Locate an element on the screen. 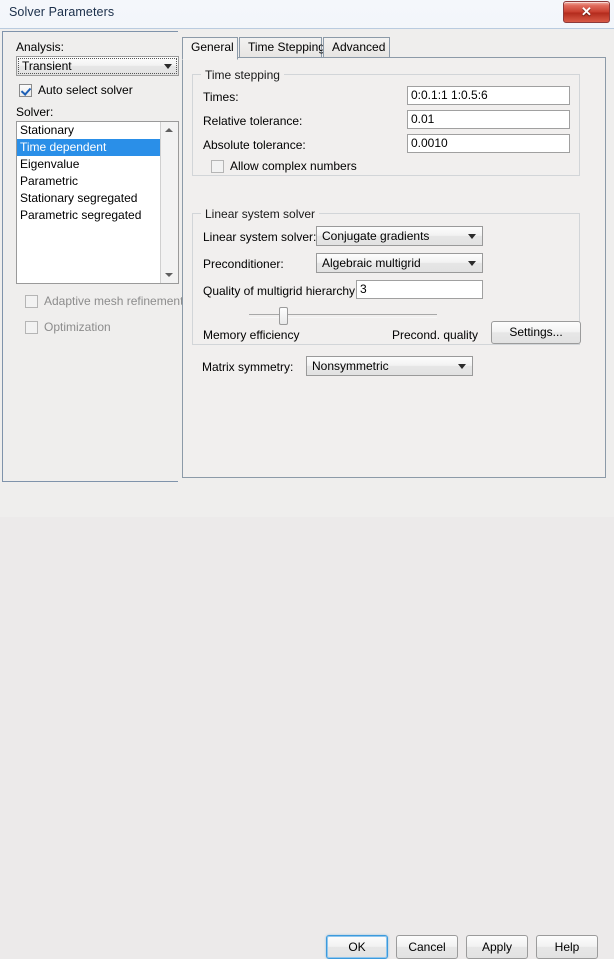 This screenshot has height=959, width=614. tab-general: General is located at coordinates (210, 48).